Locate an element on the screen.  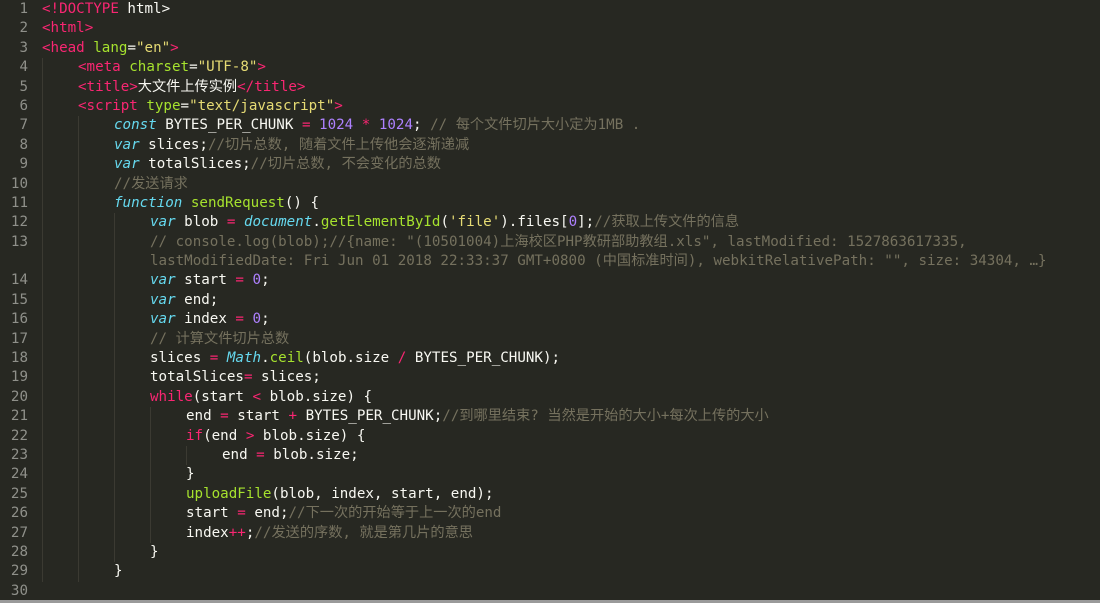
code-line: 5 <title>大文件上传实例</title> is located at coordinates (550, 87).